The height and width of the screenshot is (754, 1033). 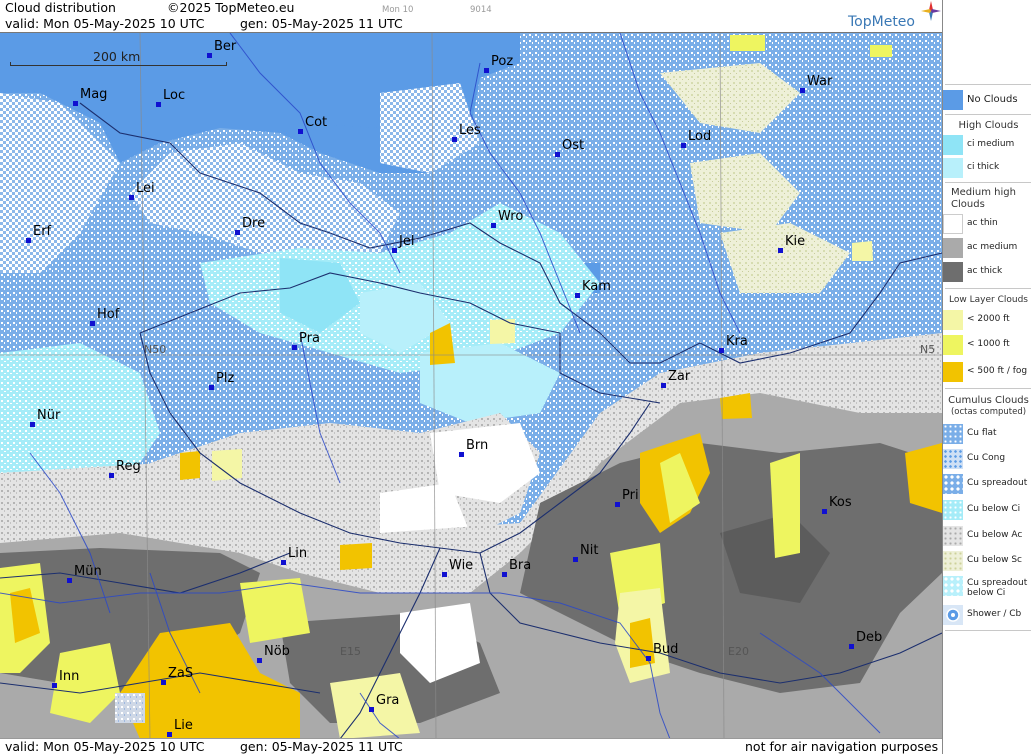 I want to click on city-label: Pri, so click(x=630, y=495).